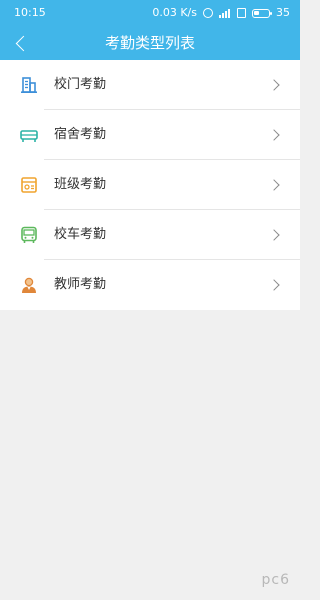  Describe the element at coordinates (29, 234) in the screenshot. I see `bus-icon` at that location.